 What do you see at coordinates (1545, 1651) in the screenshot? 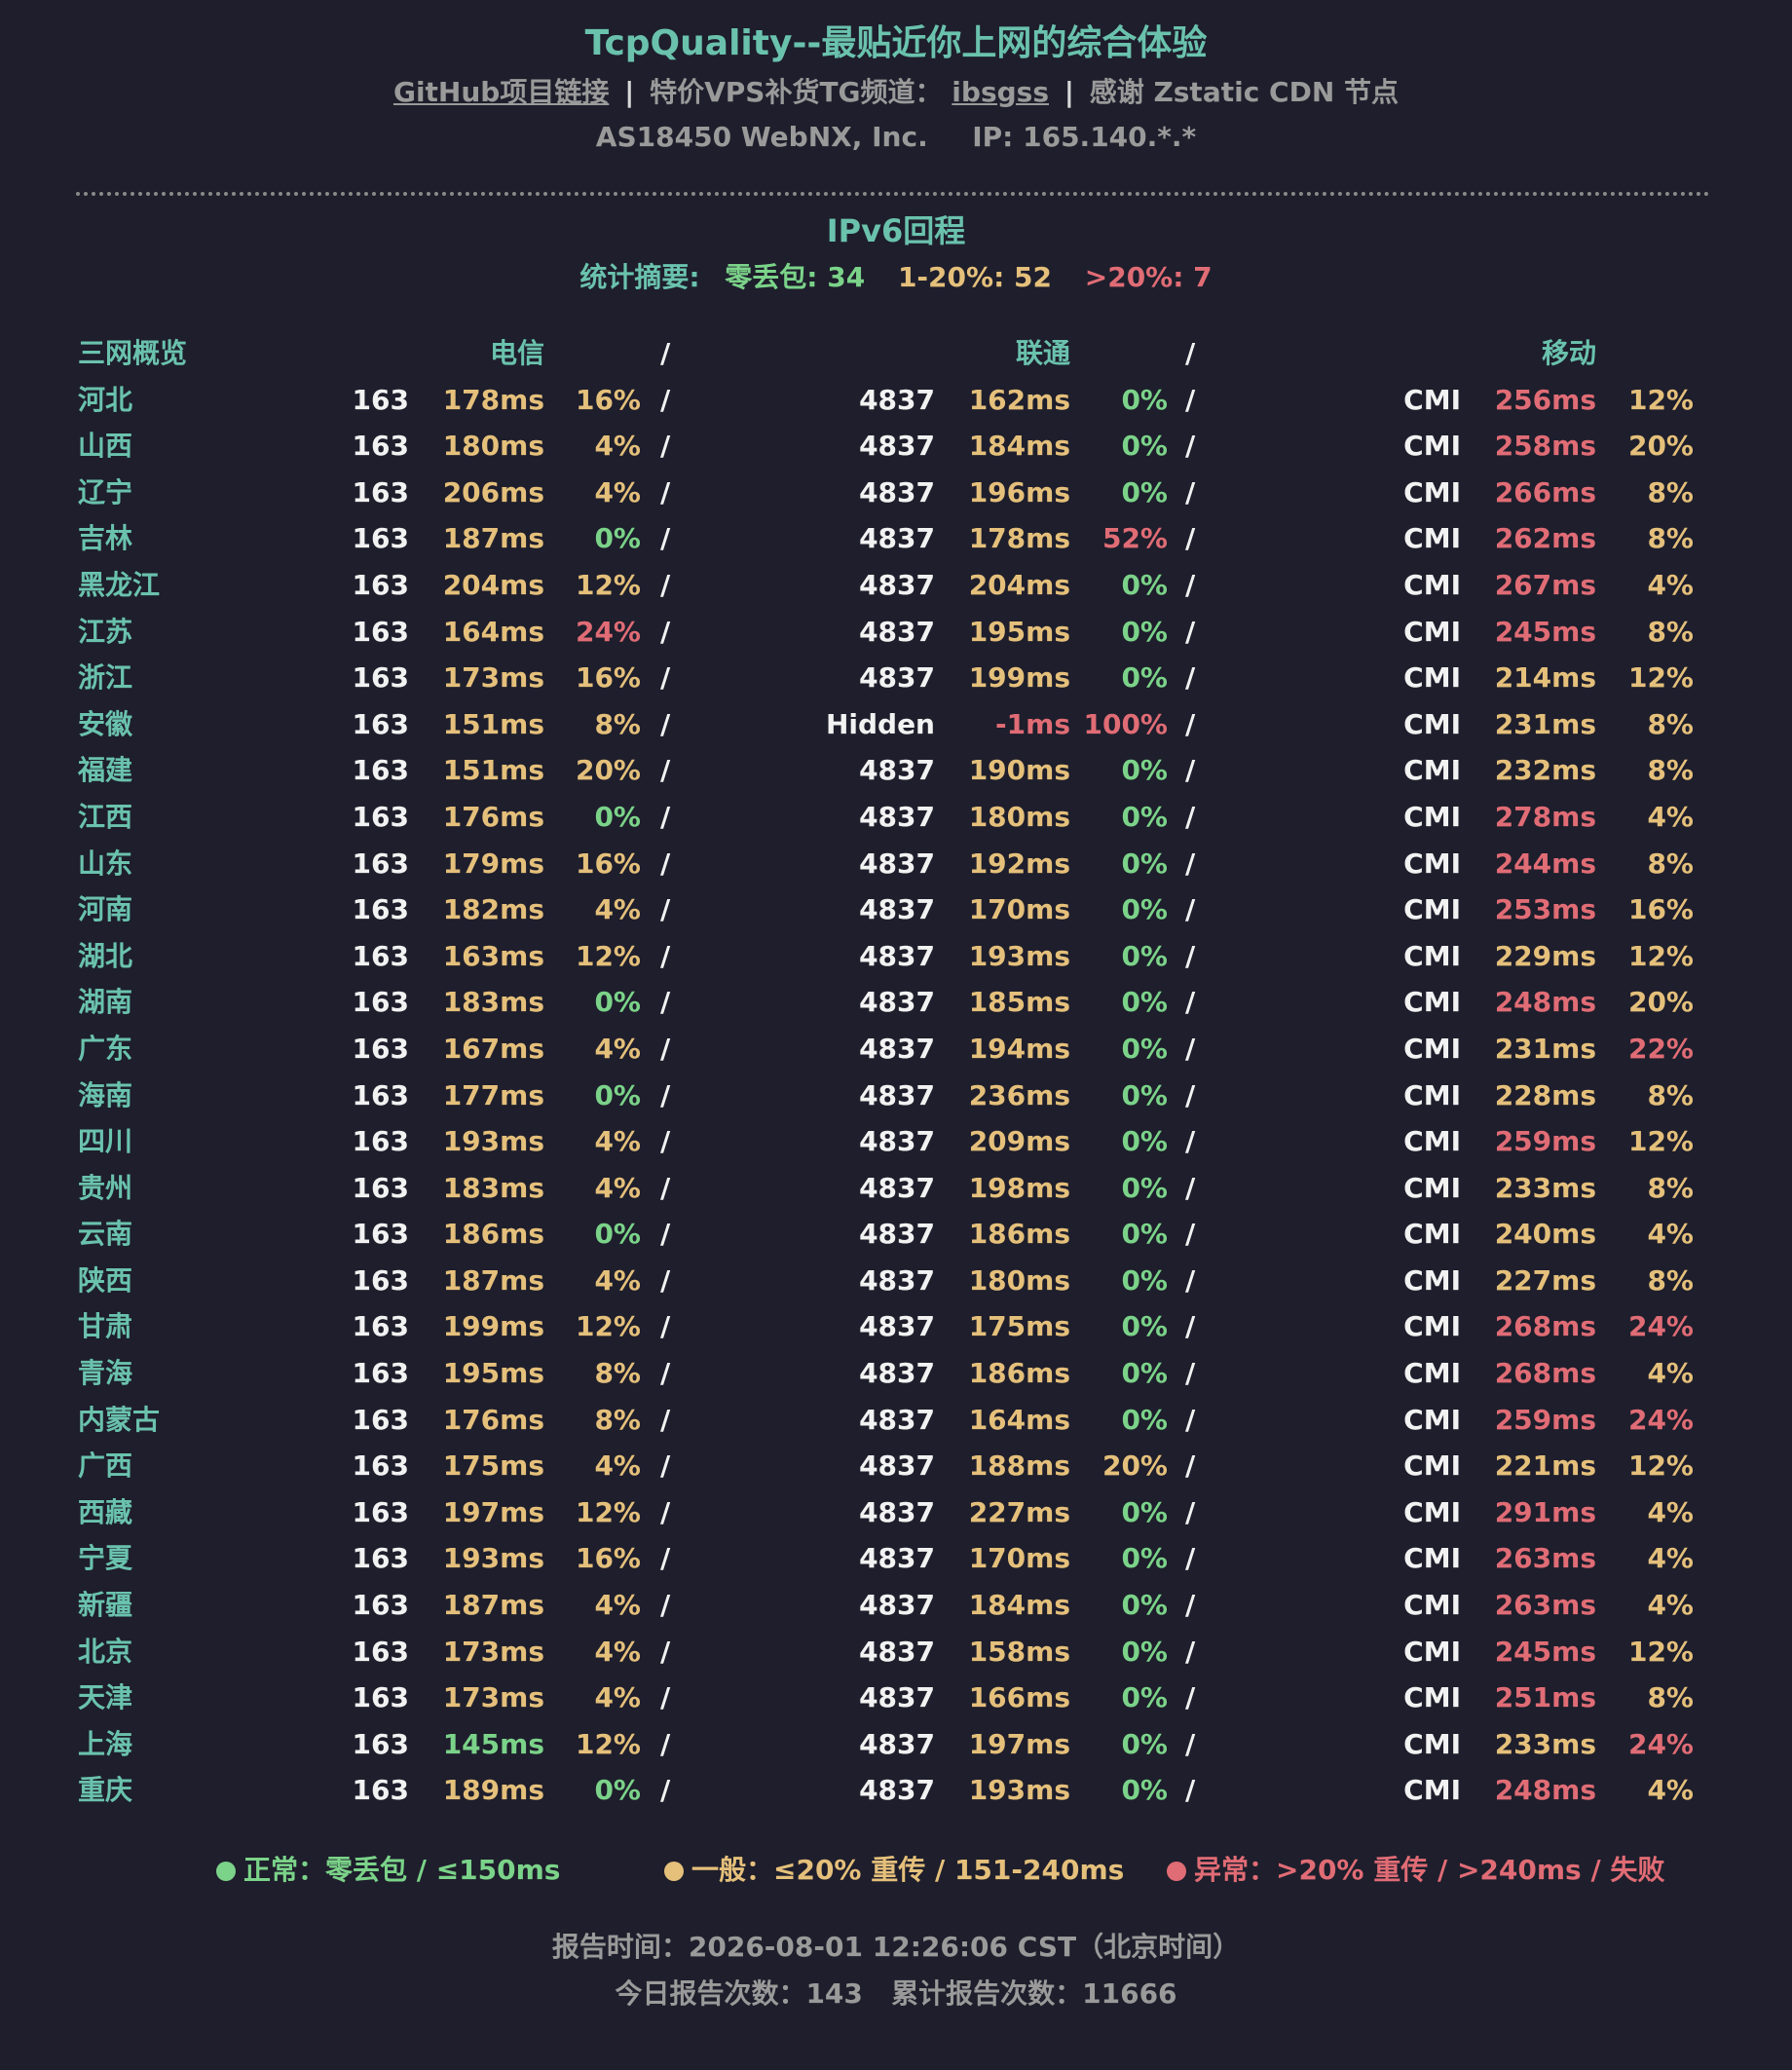
I see `mobile-latency-cell: 245ms` at bounding box center [1545, 1651].